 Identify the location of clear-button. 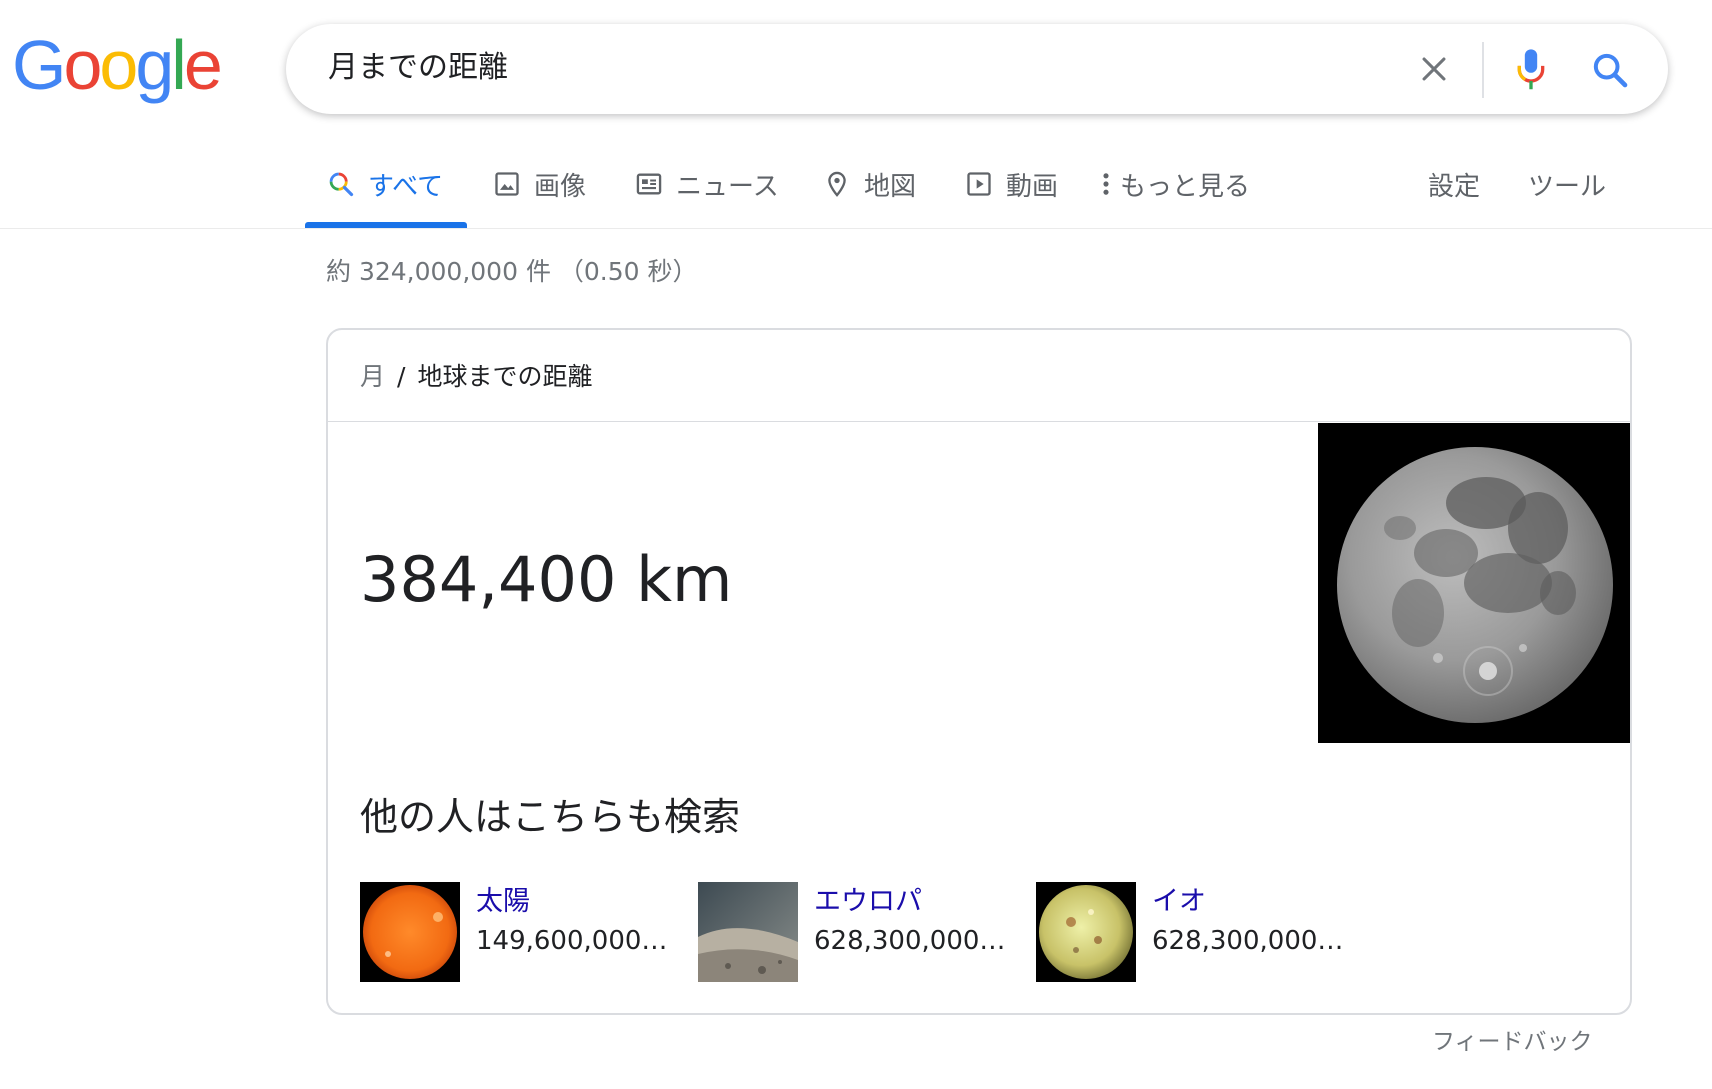
(1434, 69).